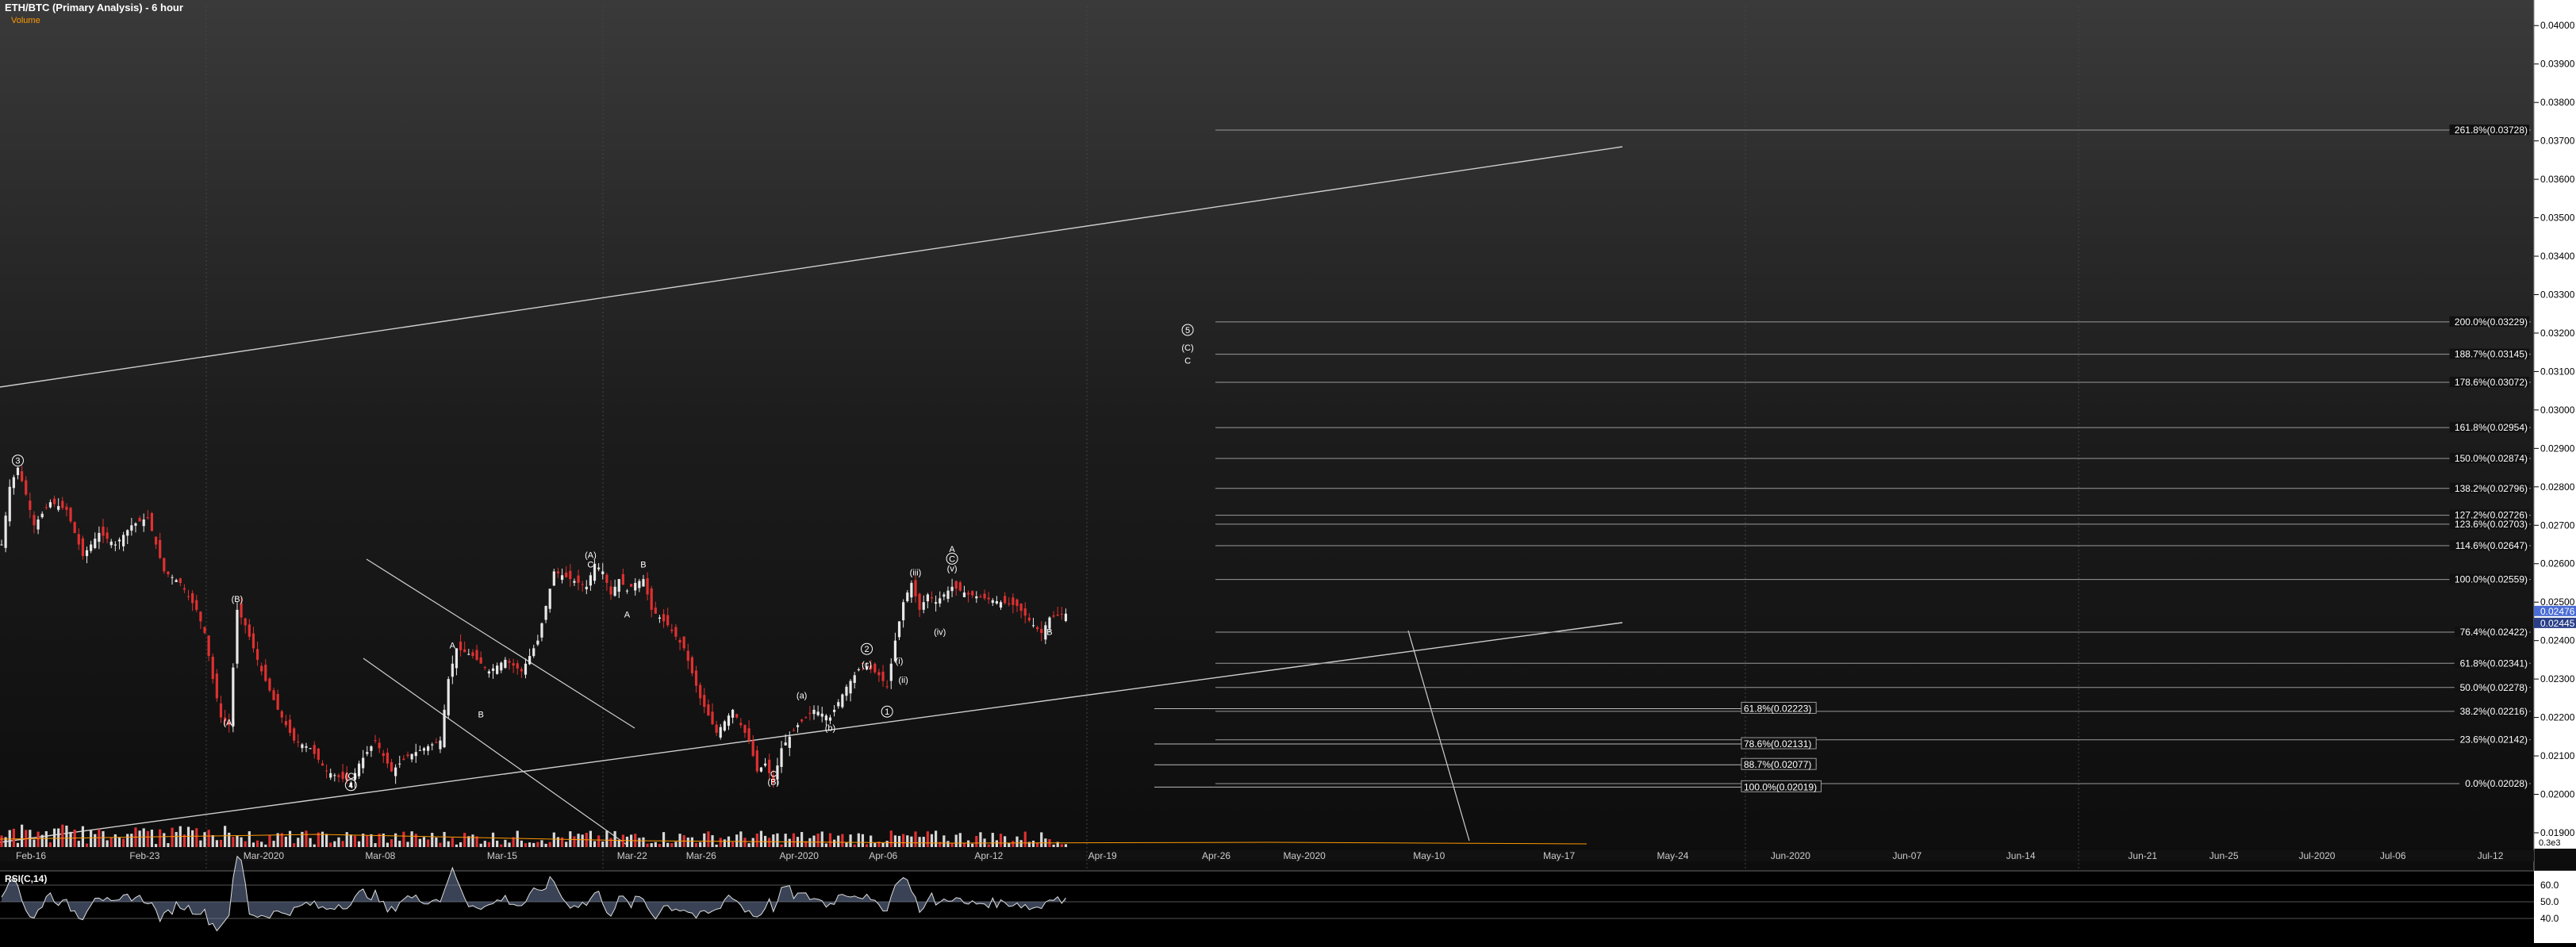 The image size is (2576, 947). Describe the element at coordinates (1777, 764) in the screenshot. I see `svg-text: 88.7%(0.02077)` at that location.